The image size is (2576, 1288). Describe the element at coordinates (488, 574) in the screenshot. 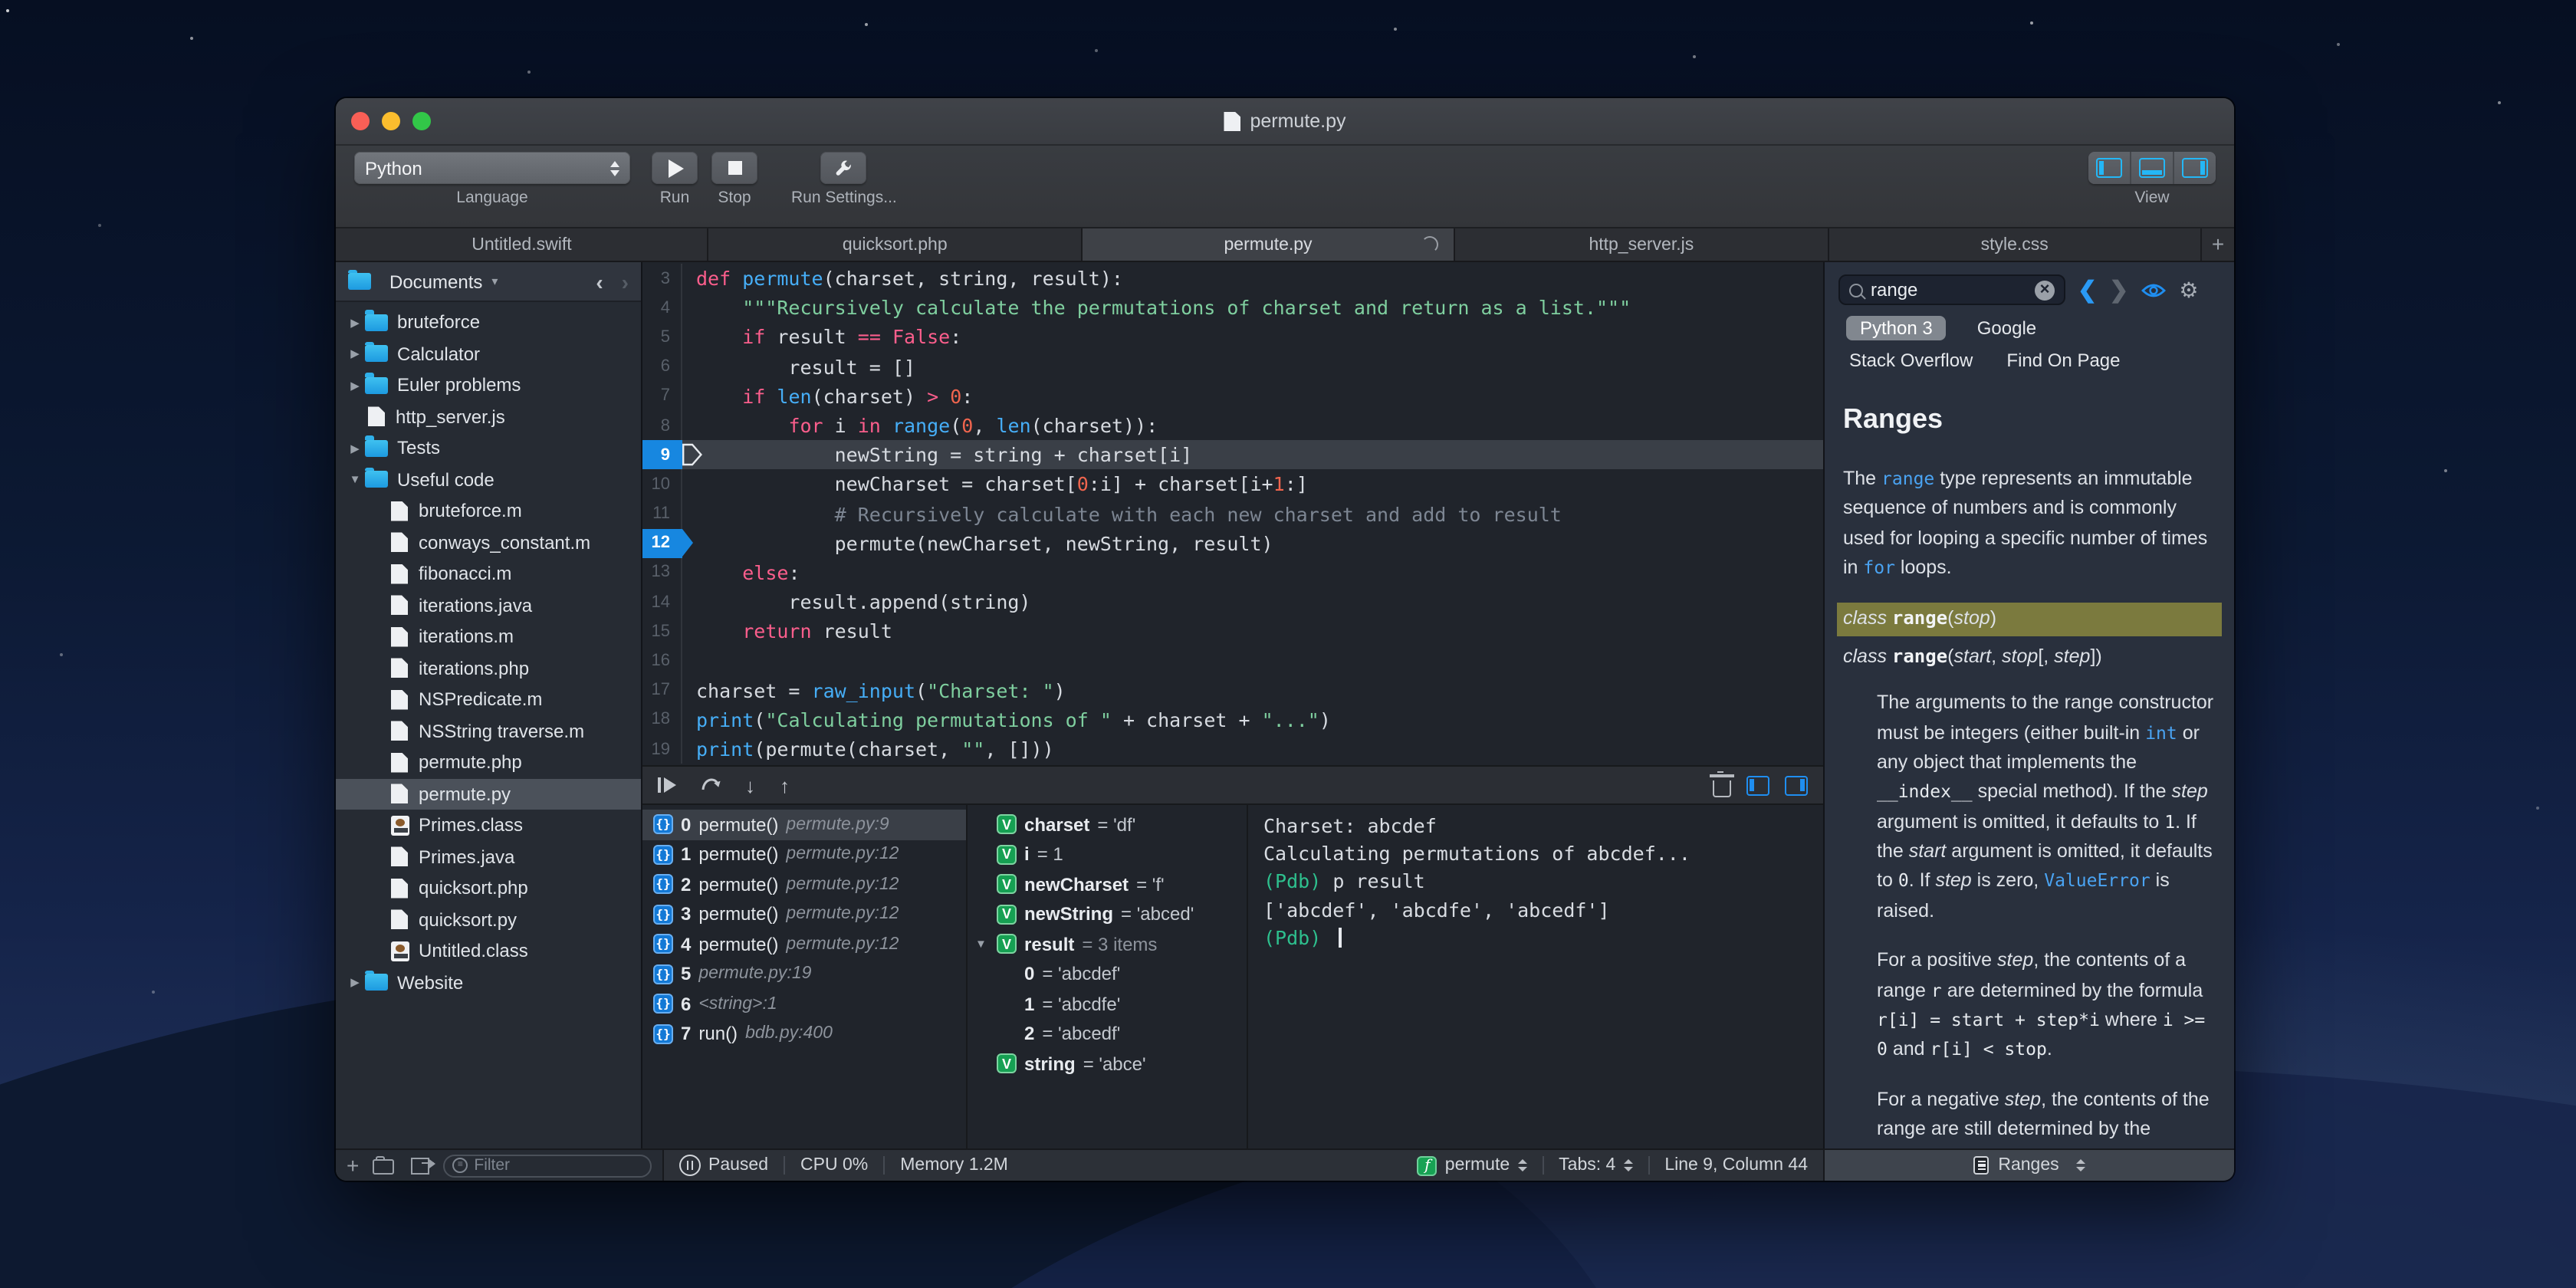

I see `sidebar-item-fibonacci-m: fibonacci.m` at that location.